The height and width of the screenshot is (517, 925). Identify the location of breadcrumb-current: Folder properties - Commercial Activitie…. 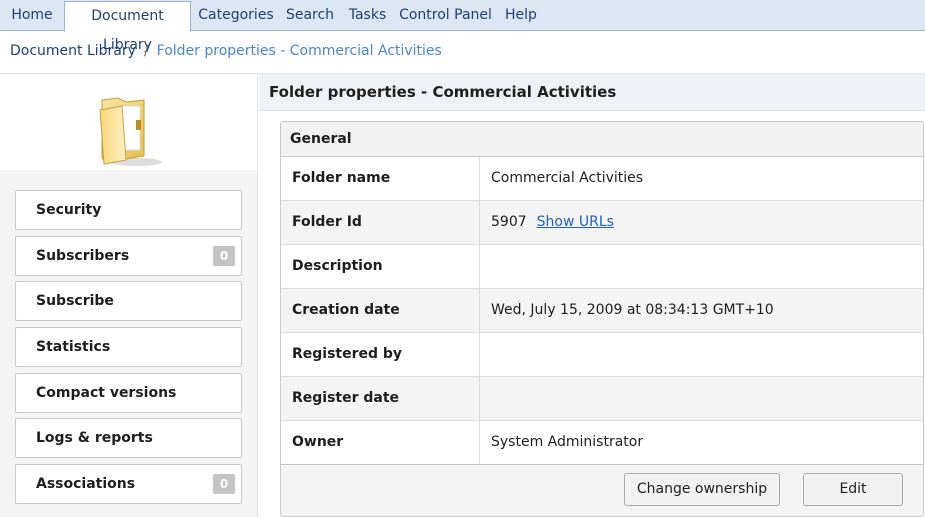
(299, 51).